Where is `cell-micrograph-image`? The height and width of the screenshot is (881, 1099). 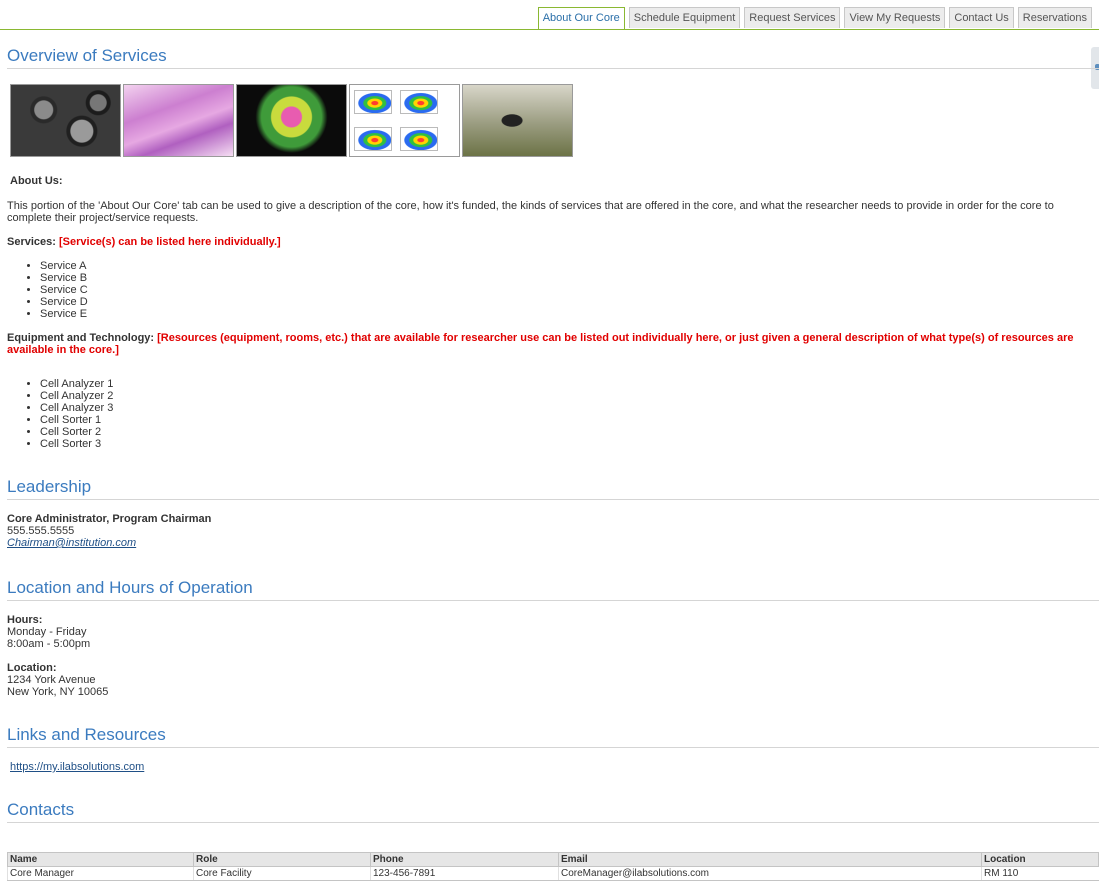 cell-micrograph-image is located at coordinates (65, 120).